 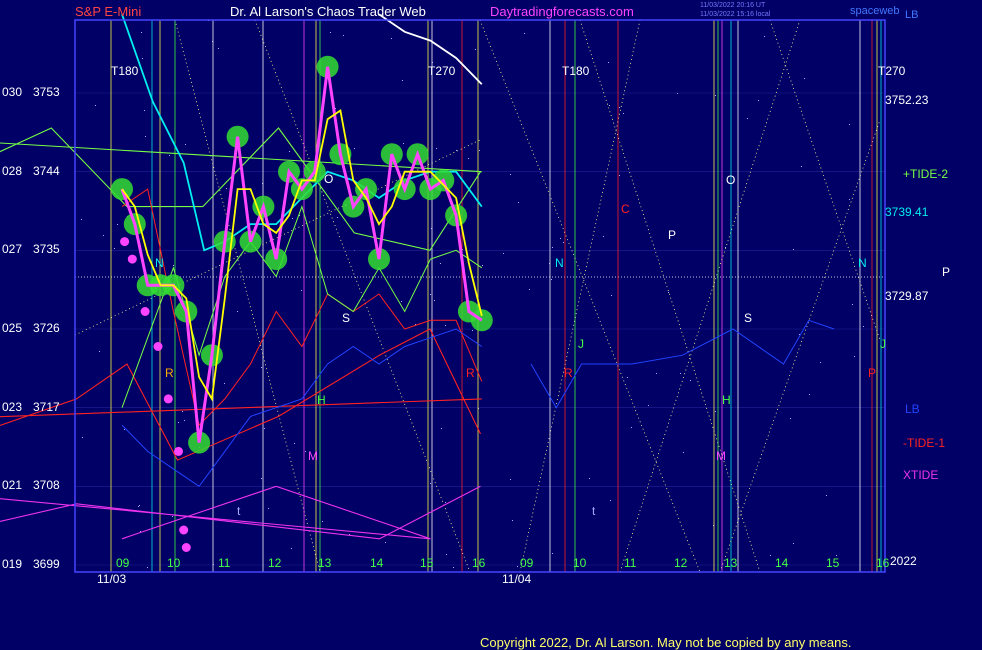 I want to click on timestamp-utc: 11/03/2022 20:16 UT, so click(x=733, y=5).